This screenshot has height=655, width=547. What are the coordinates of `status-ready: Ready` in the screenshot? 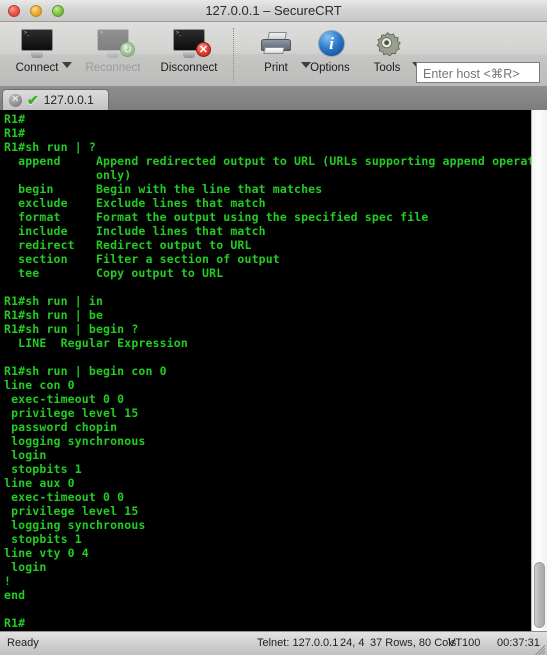 It's located at (23, 643).